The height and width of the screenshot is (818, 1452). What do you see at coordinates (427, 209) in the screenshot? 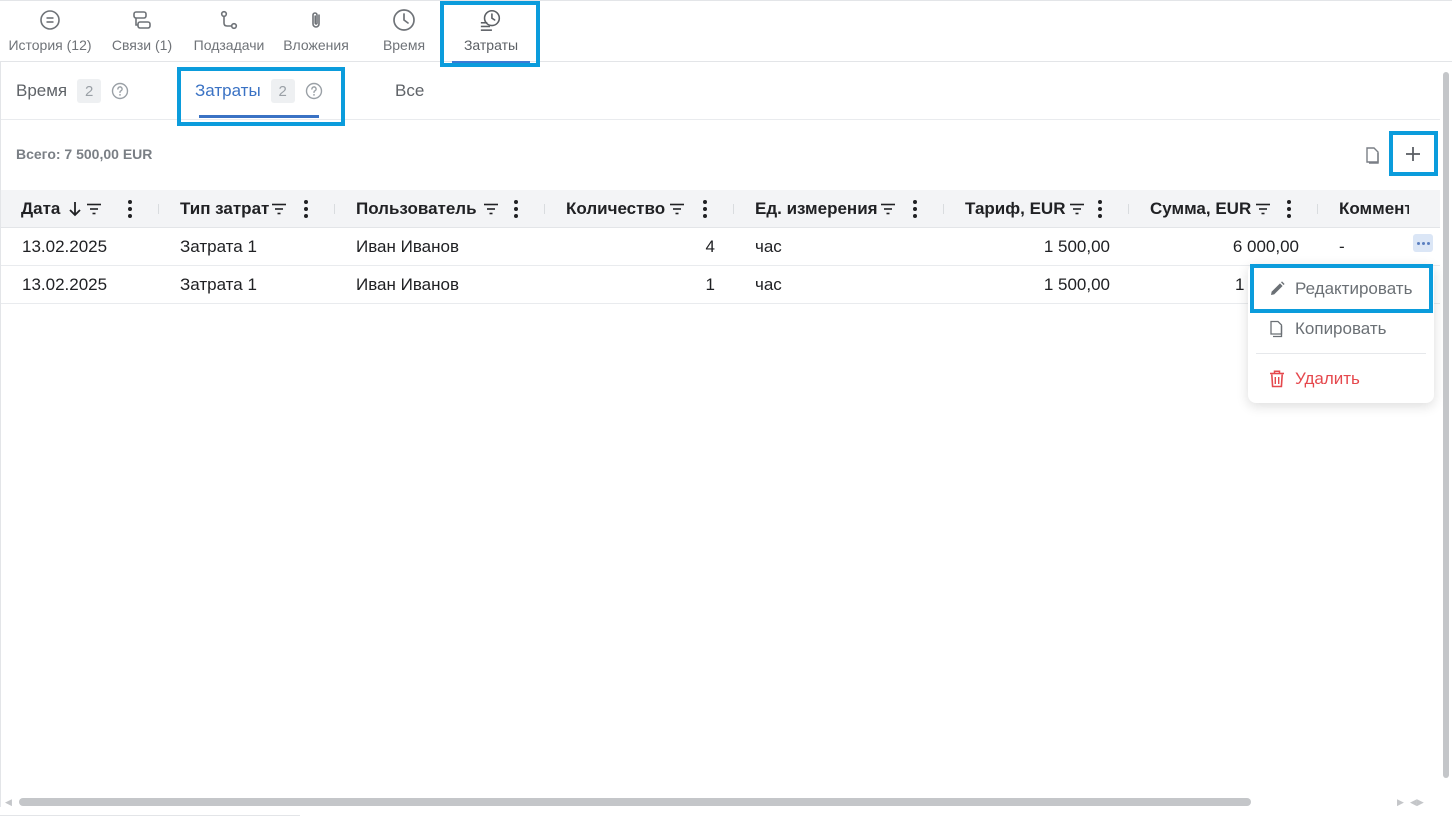
I see `col-user-header: Пользователь` at bounding box center [427, 209].